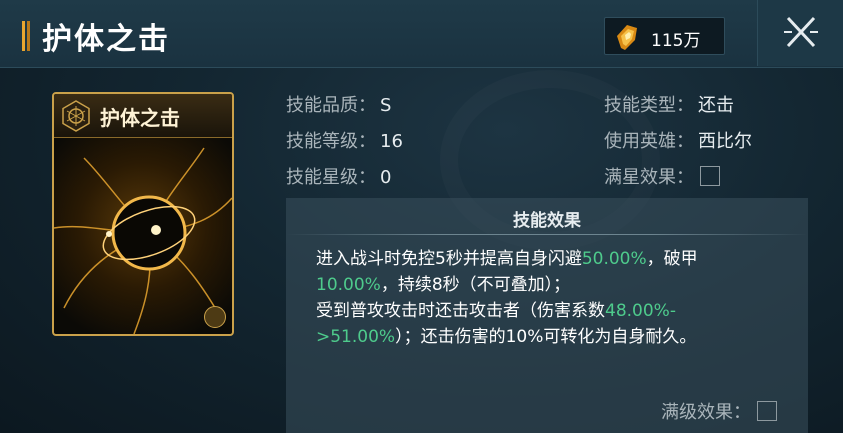 The width and height of the screenshot is (843, 433). I want to click on hero-label: 使用英雄：, so click(649, 141).